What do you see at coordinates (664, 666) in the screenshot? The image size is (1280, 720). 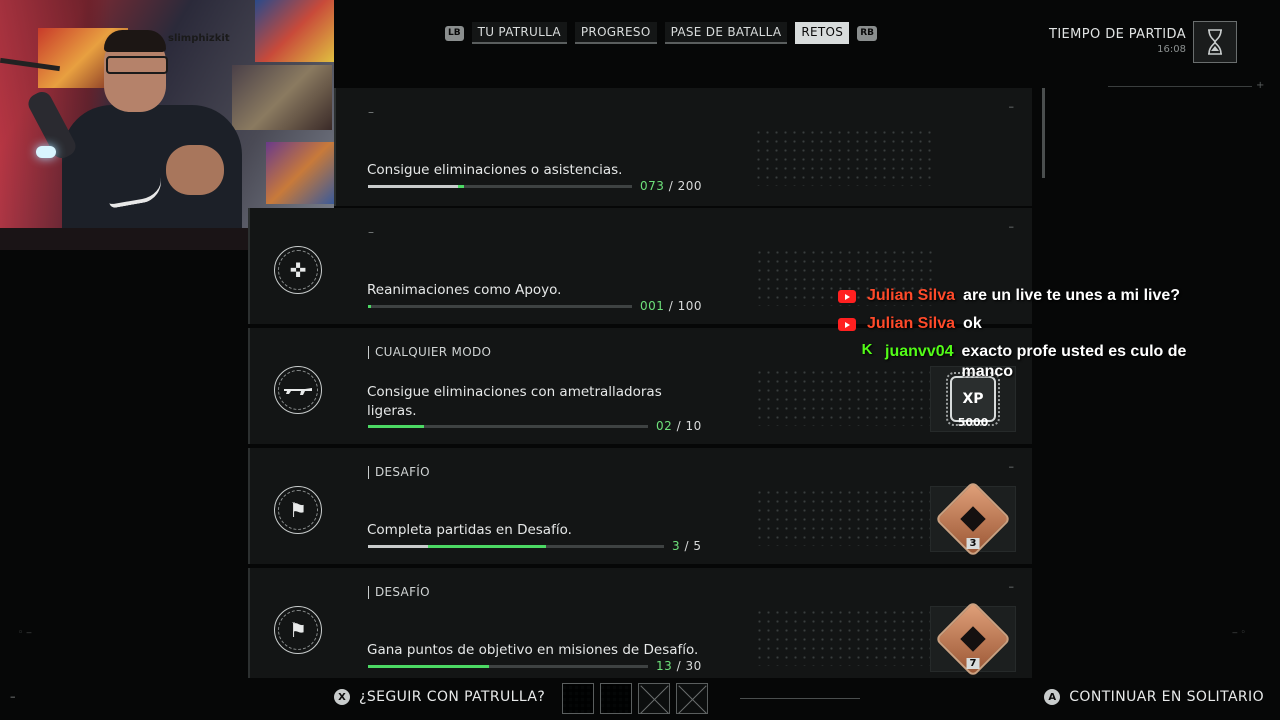 I see `progress-current: 13` at bounding box center [664, 666].